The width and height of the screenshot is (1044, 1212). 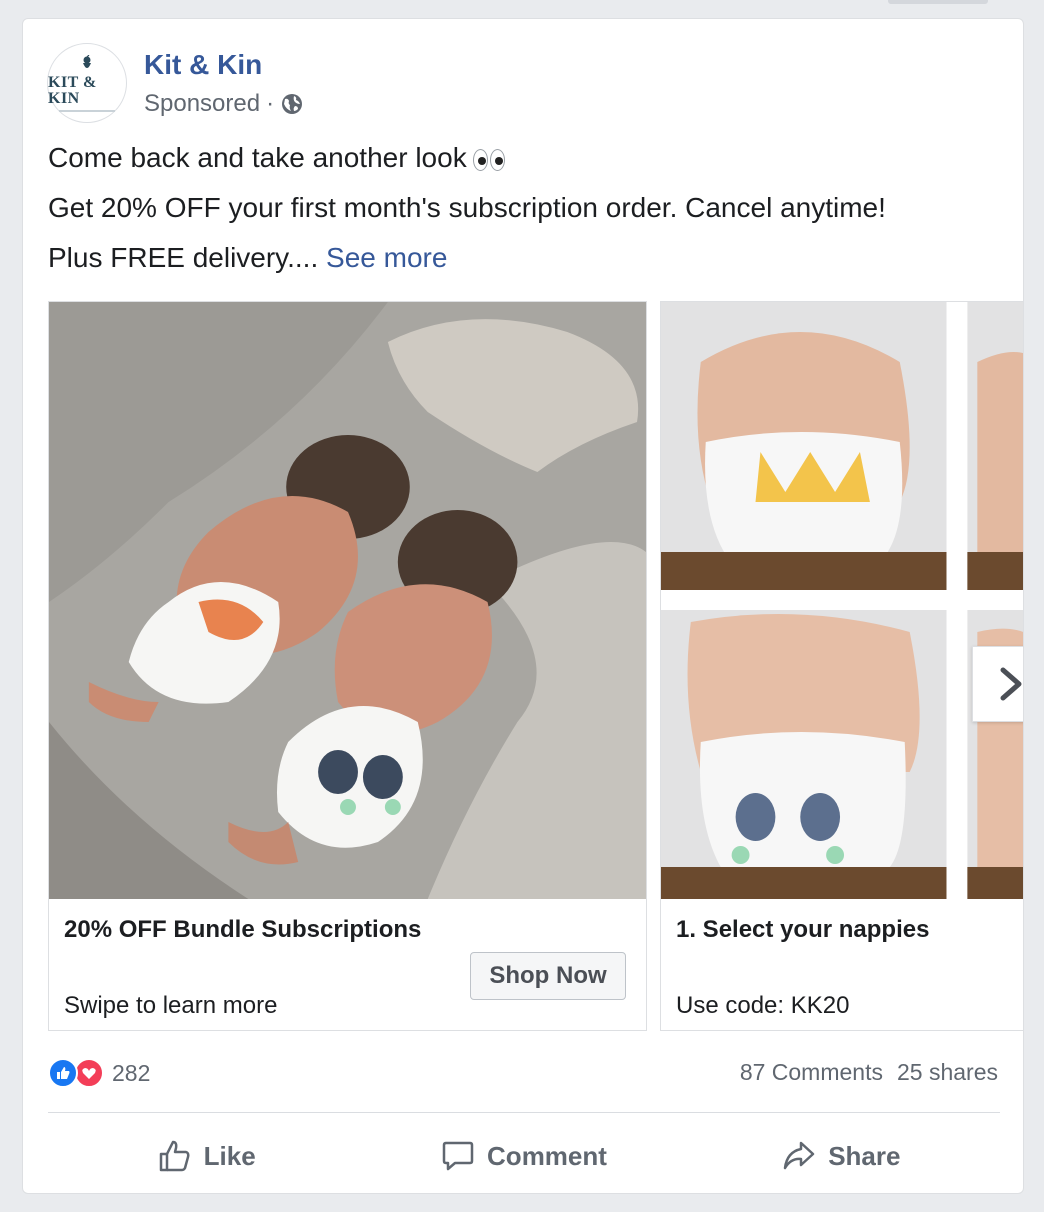 I want to click on chevron-right-icon, so click(x=1011, y=684).